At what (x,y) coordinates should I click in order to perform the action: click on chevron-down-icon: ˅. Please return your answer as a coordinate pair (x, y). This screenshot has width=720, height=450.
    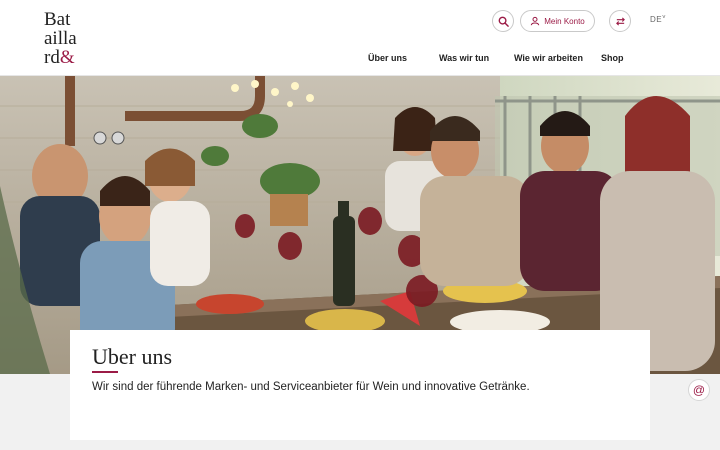
    Looking at the image, I should click on (664, 18).